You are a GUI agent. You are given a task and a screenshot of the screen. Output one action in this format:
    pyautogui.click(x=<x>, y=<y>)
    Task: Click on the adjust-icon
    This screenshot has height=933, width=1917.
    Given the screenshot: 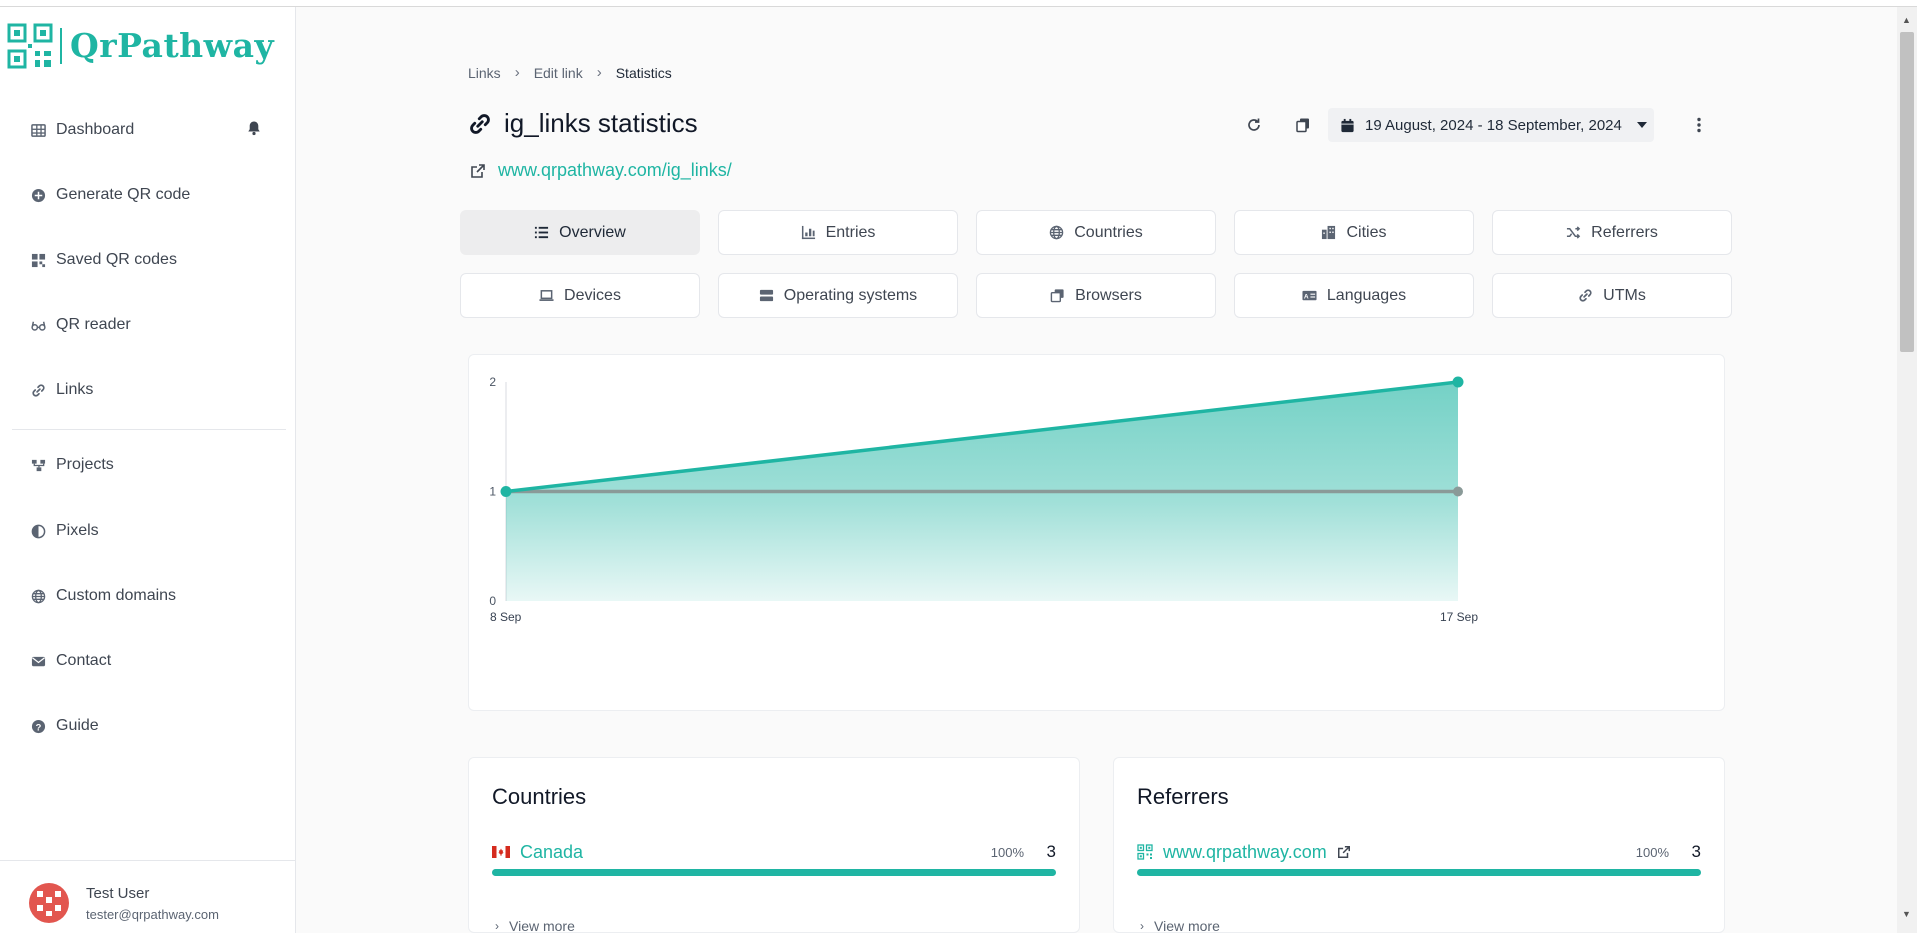 What is the action you would take?
    pyautogui.click(x=38, y=531)
    